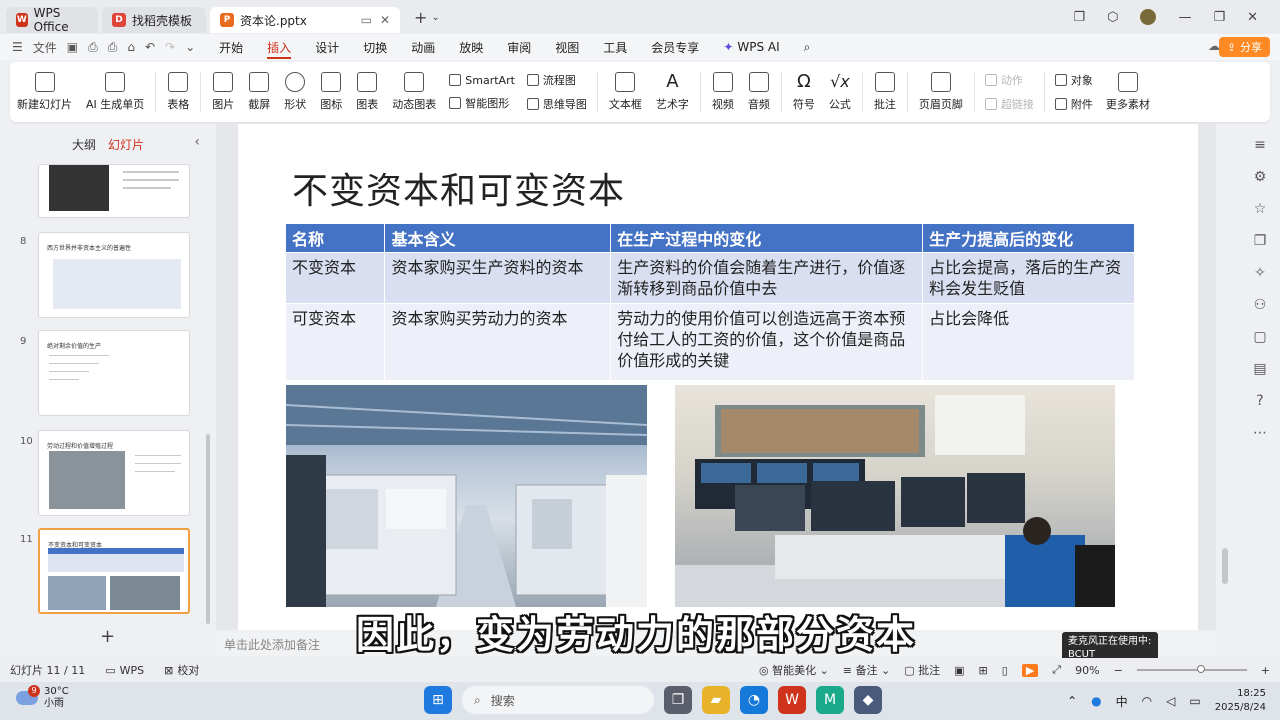  What do you see at coordinates (1087, 670) in the screenshot?
I see `zoom-level: 90%` at bounding box center [1087, 670].